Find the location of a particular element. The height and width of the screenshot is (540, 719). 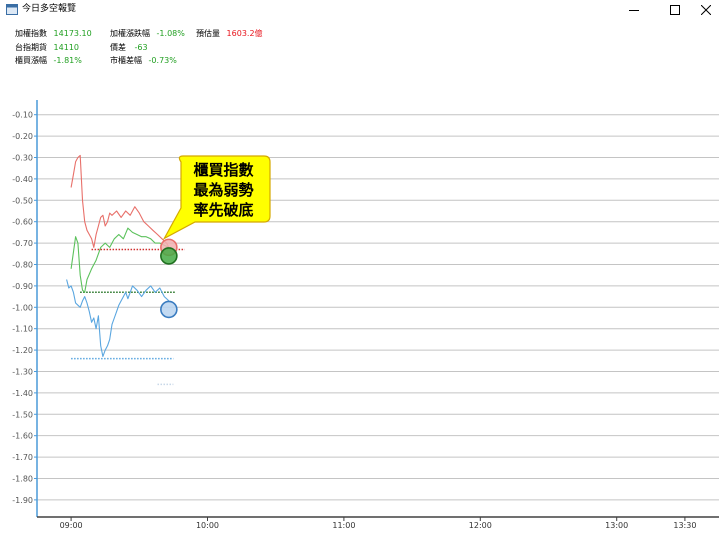

otc-change-label: 櫃買漲幅 is located at coordinates (31, 60).